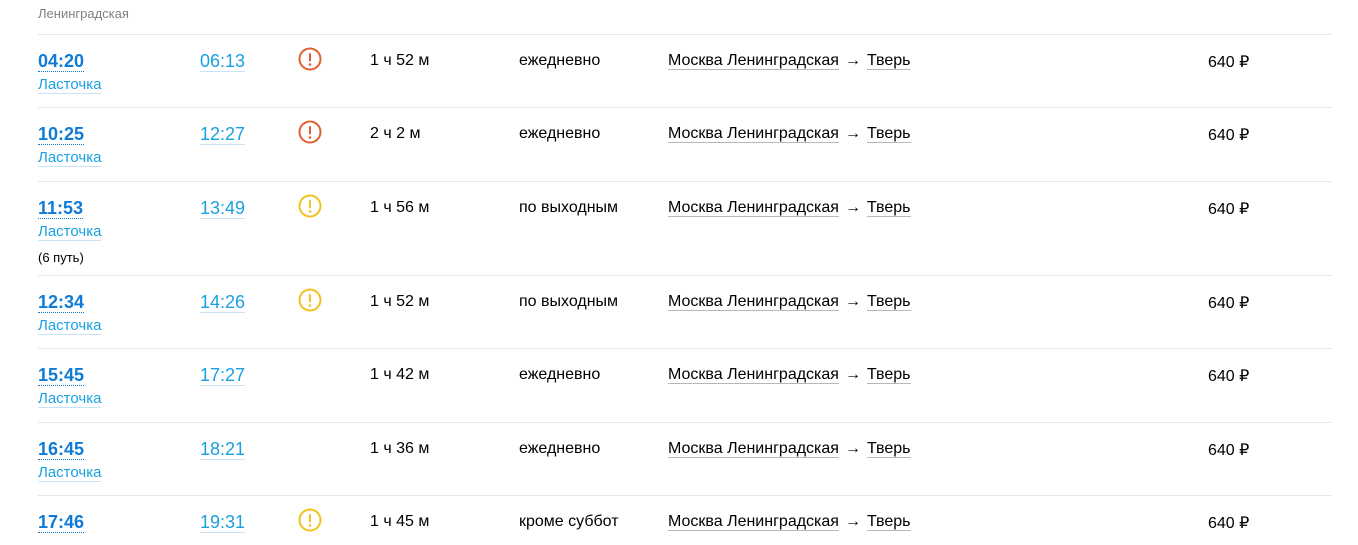 The height and width of the screenshot is (545, 1358). I want to click on departure-time-link: 12:34, so click(61, 302).